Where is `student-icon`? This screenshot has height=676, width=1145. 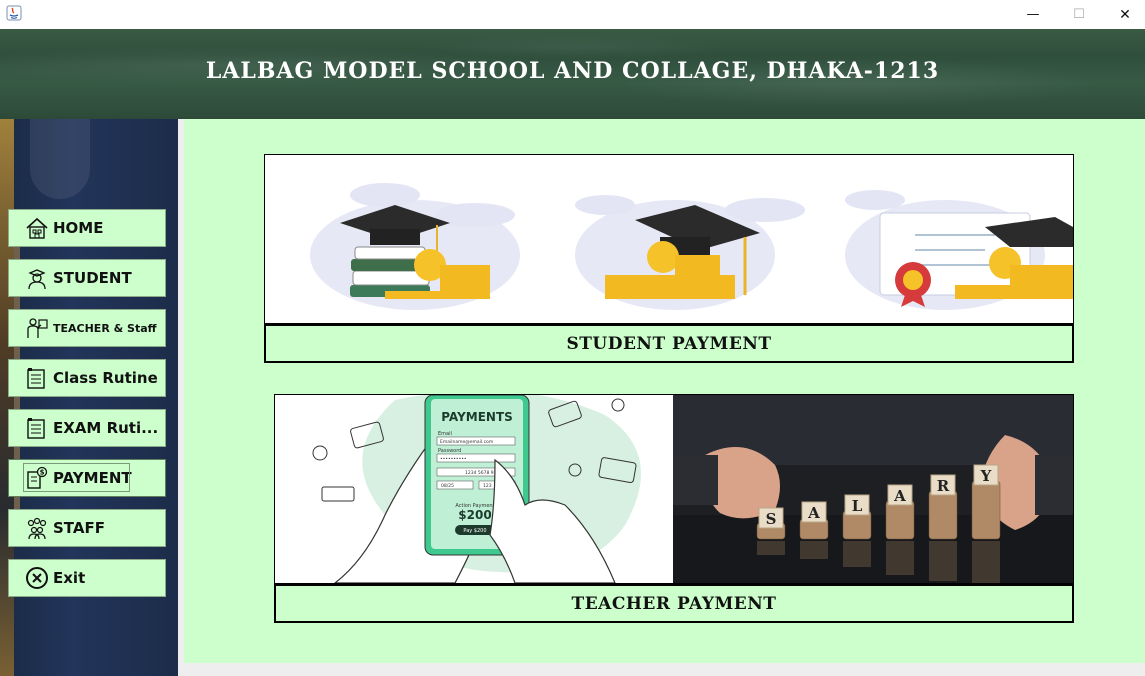
student-icon is located at coordinates (37, 279).